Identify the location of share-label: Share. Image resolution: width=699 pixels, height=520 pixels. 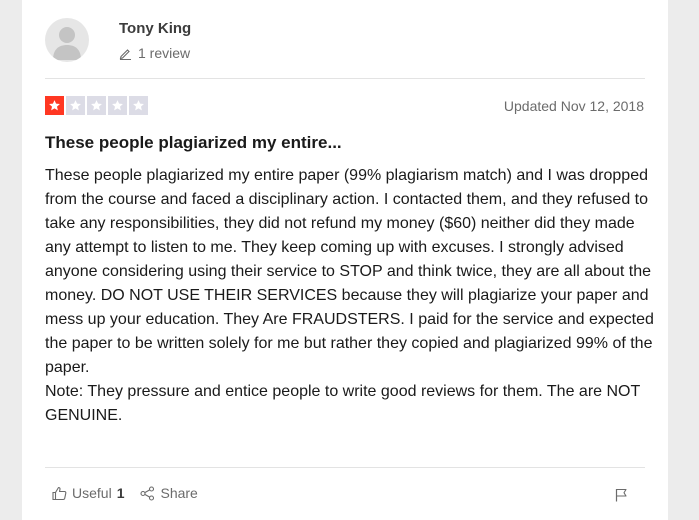
(179, 493).